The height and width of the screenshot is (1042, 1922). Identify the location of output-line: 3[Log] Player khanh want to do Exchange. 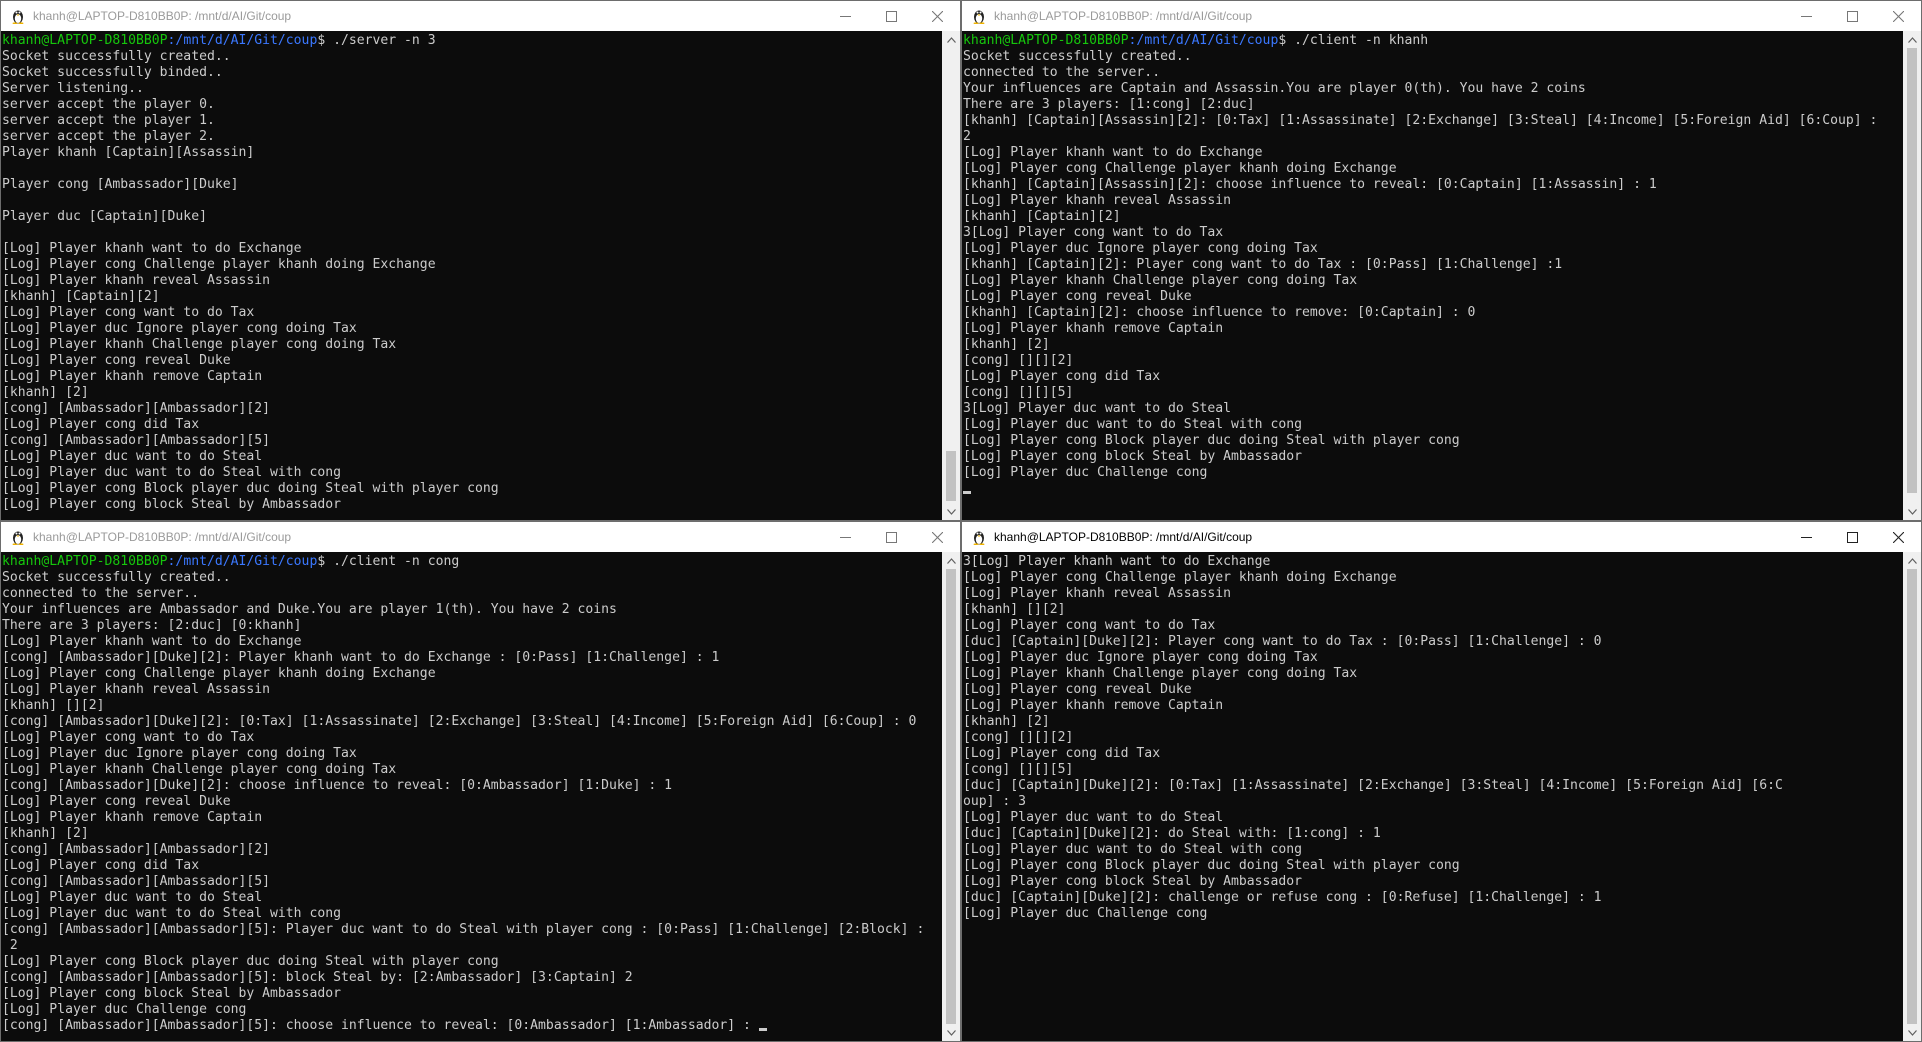
(1117, 561).